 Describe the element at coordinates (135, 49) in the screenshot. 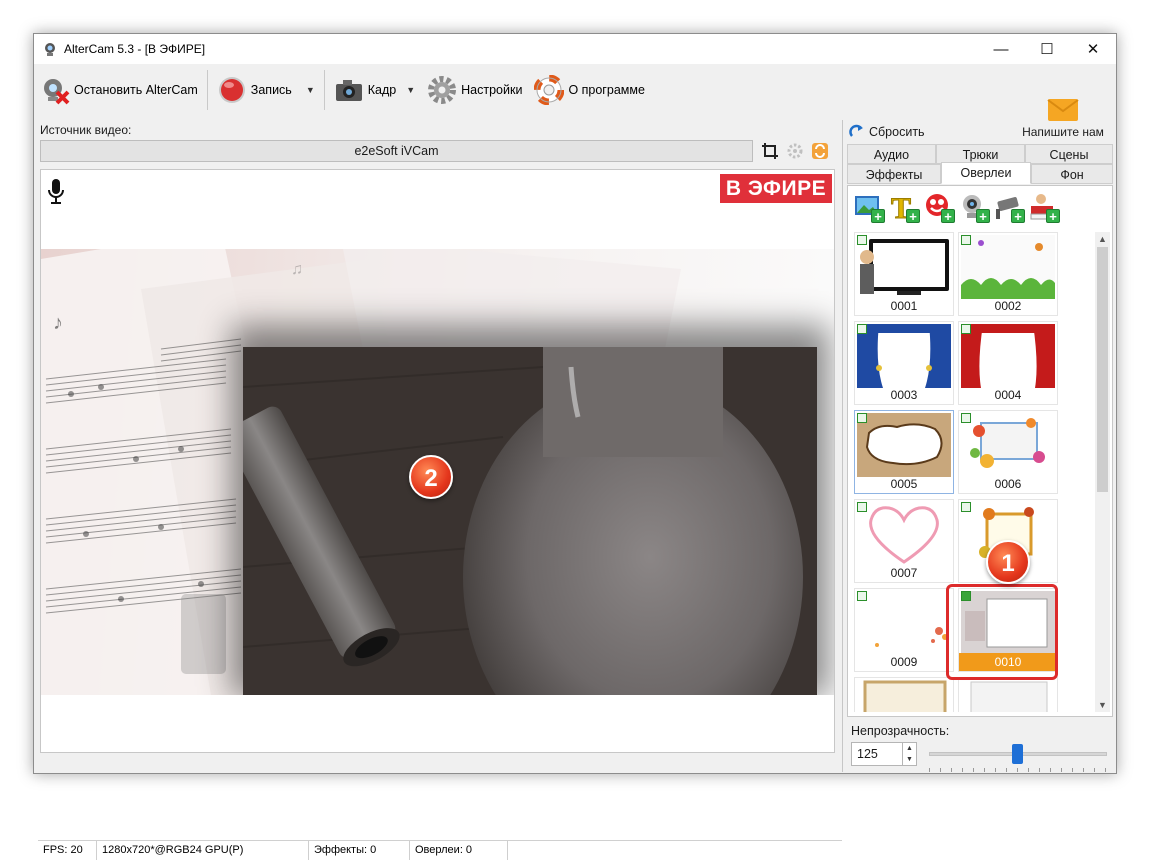

I see `window-title: AlterCam 5.3 - [В ЭФИРЕ]` at that location.